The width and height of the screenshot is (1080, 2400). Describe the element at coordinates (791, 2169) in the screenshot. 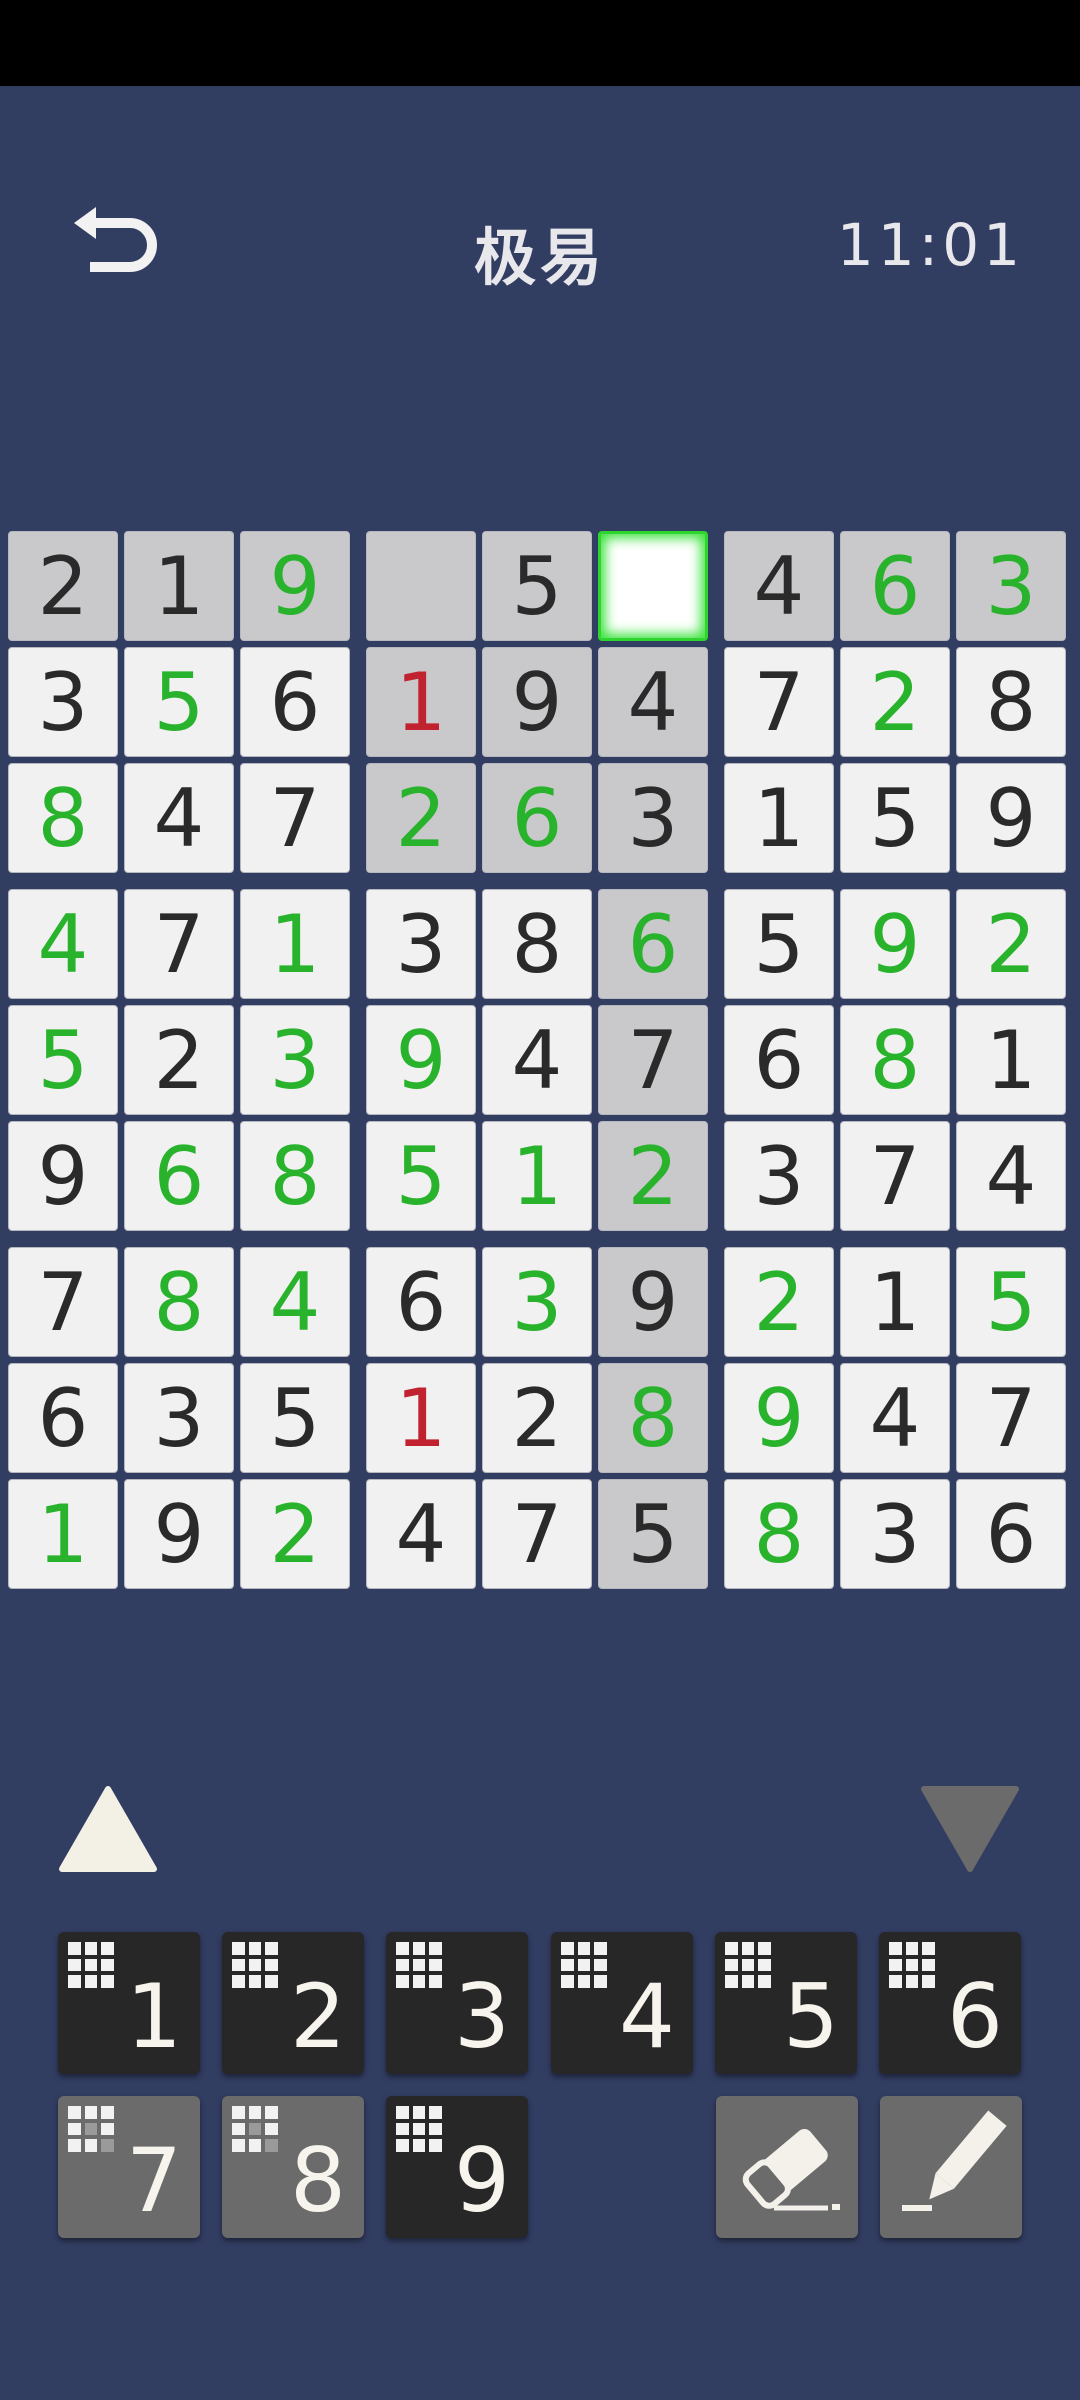

I see `eraser-icon` at that location.